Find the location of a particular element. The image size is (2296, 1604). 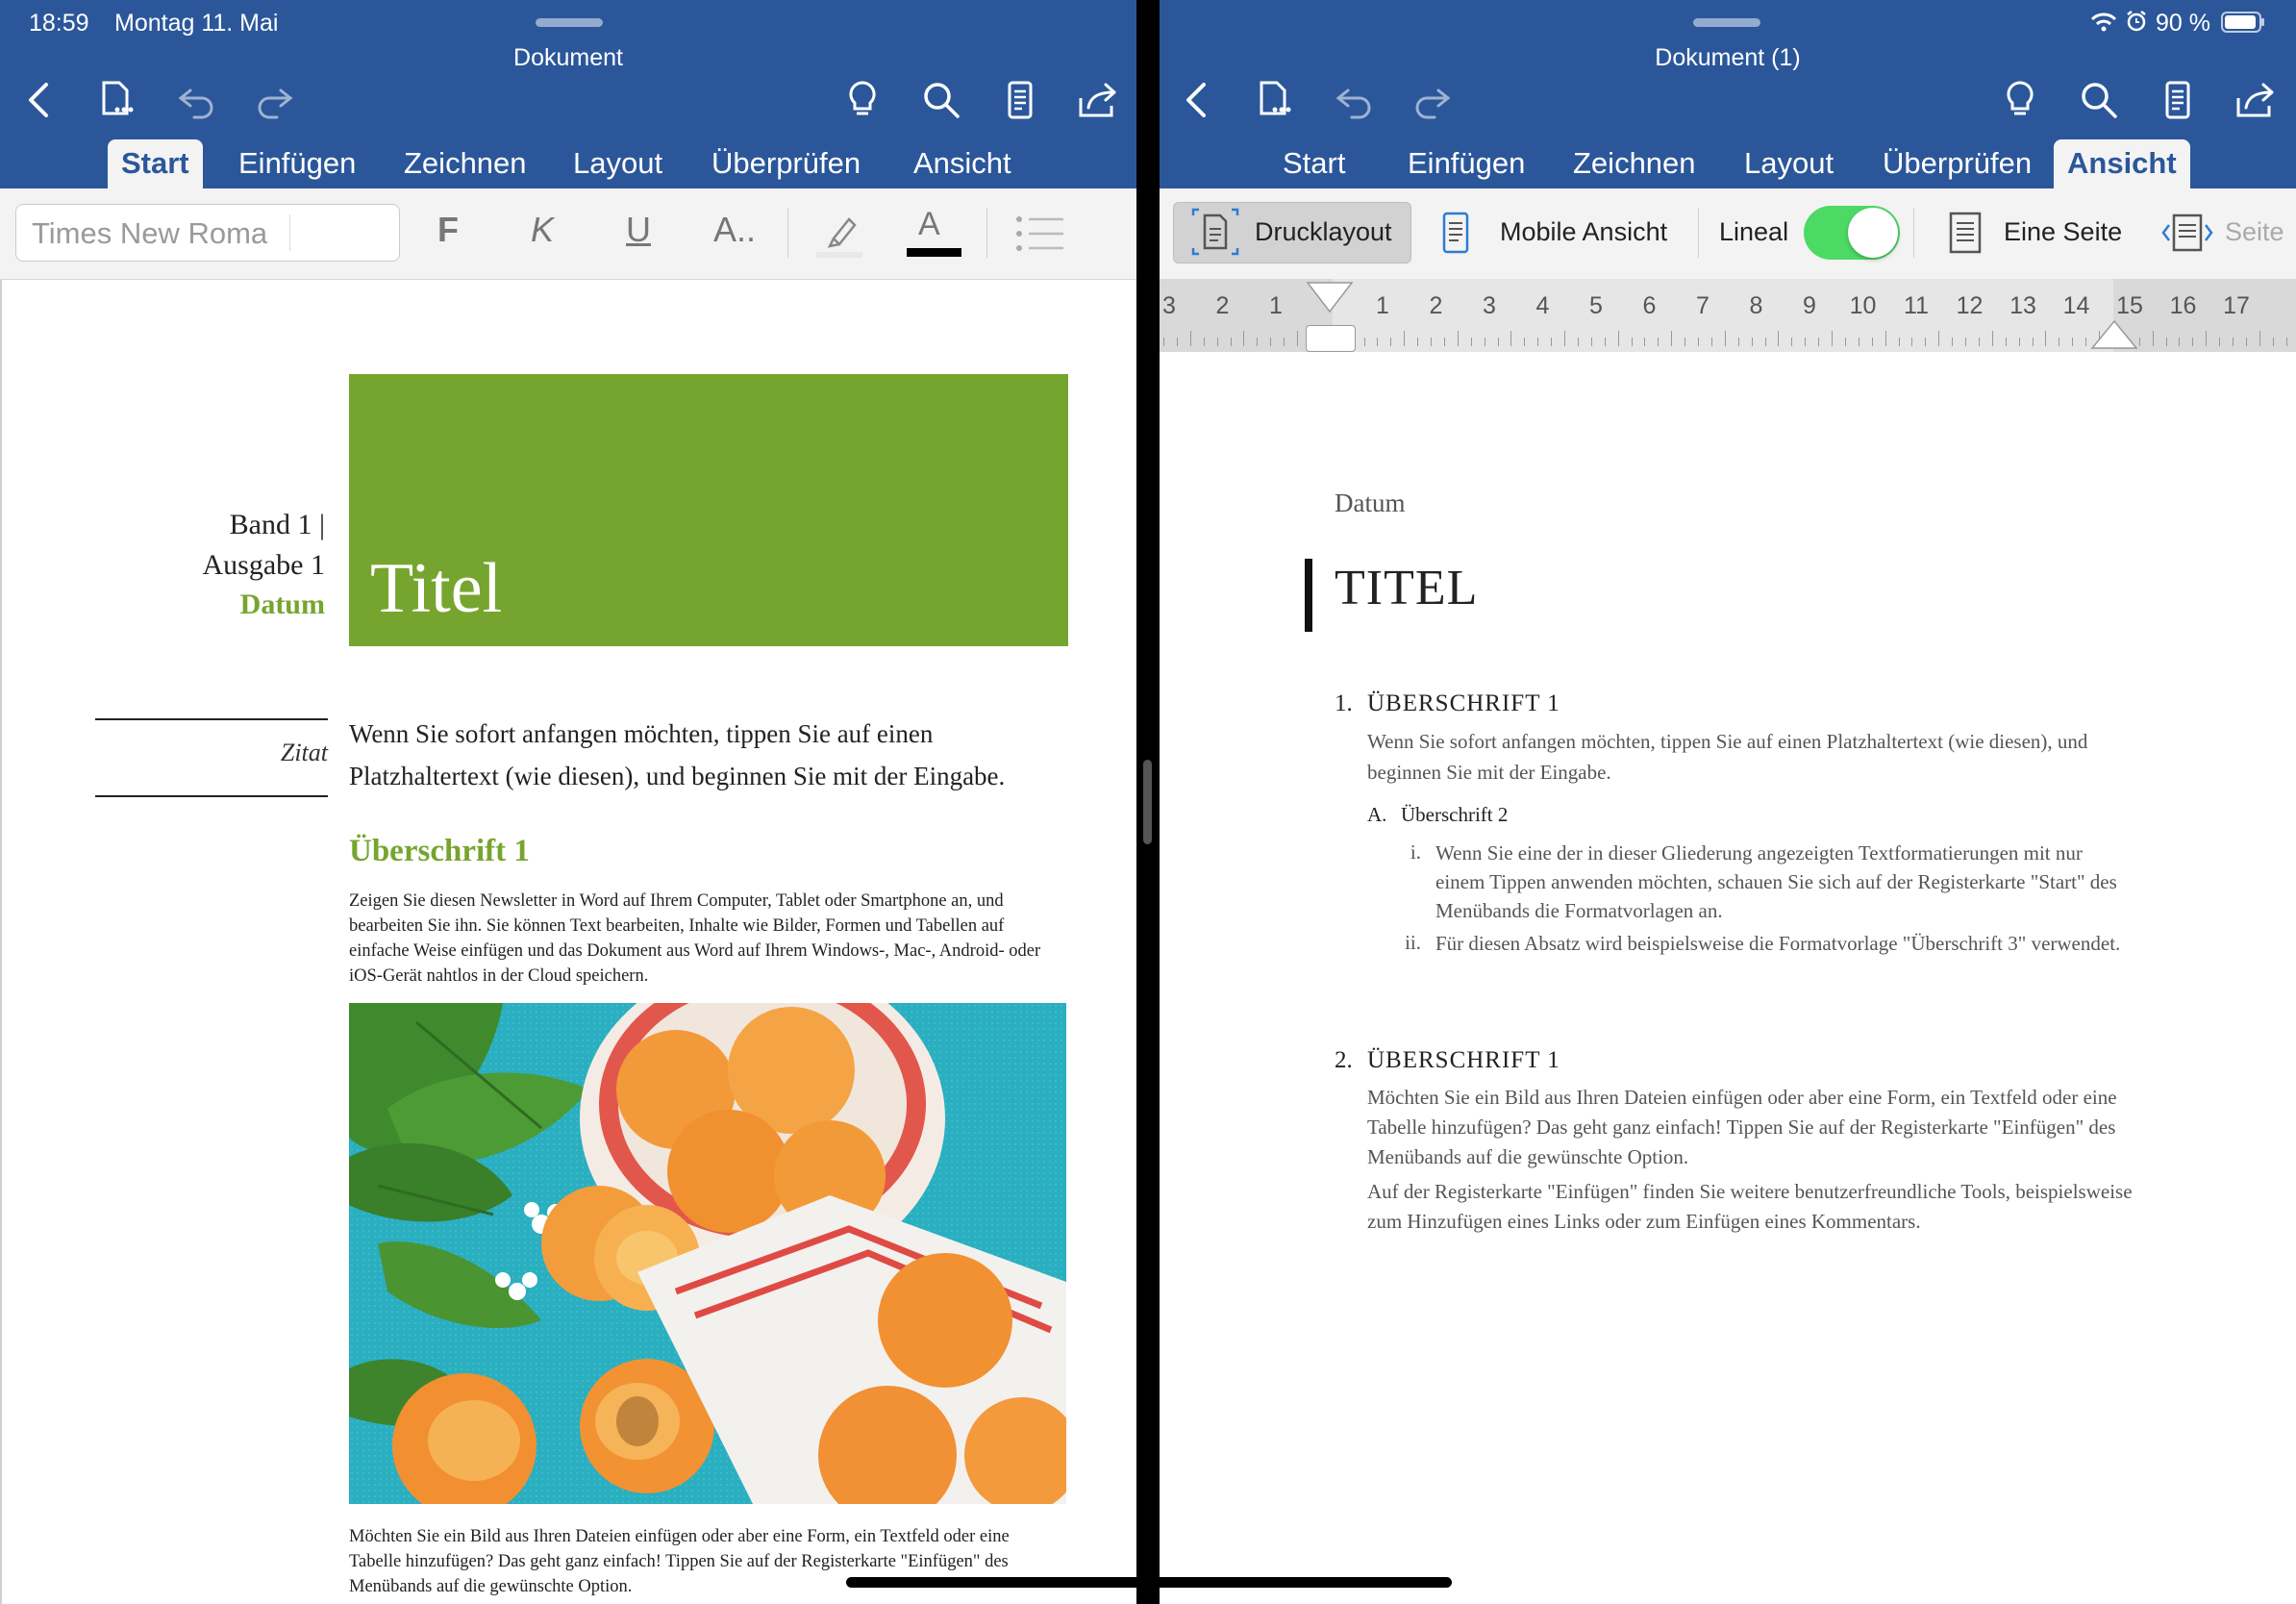

page-width-icon is located at coordinates (2187, 233).